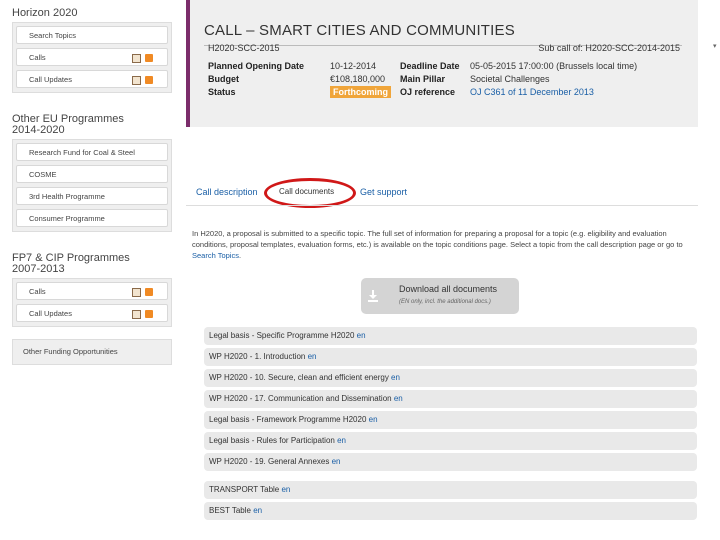  Describe the element at coordinates (240, 255) in the screenshot. I see `intro-end: .` at that location.